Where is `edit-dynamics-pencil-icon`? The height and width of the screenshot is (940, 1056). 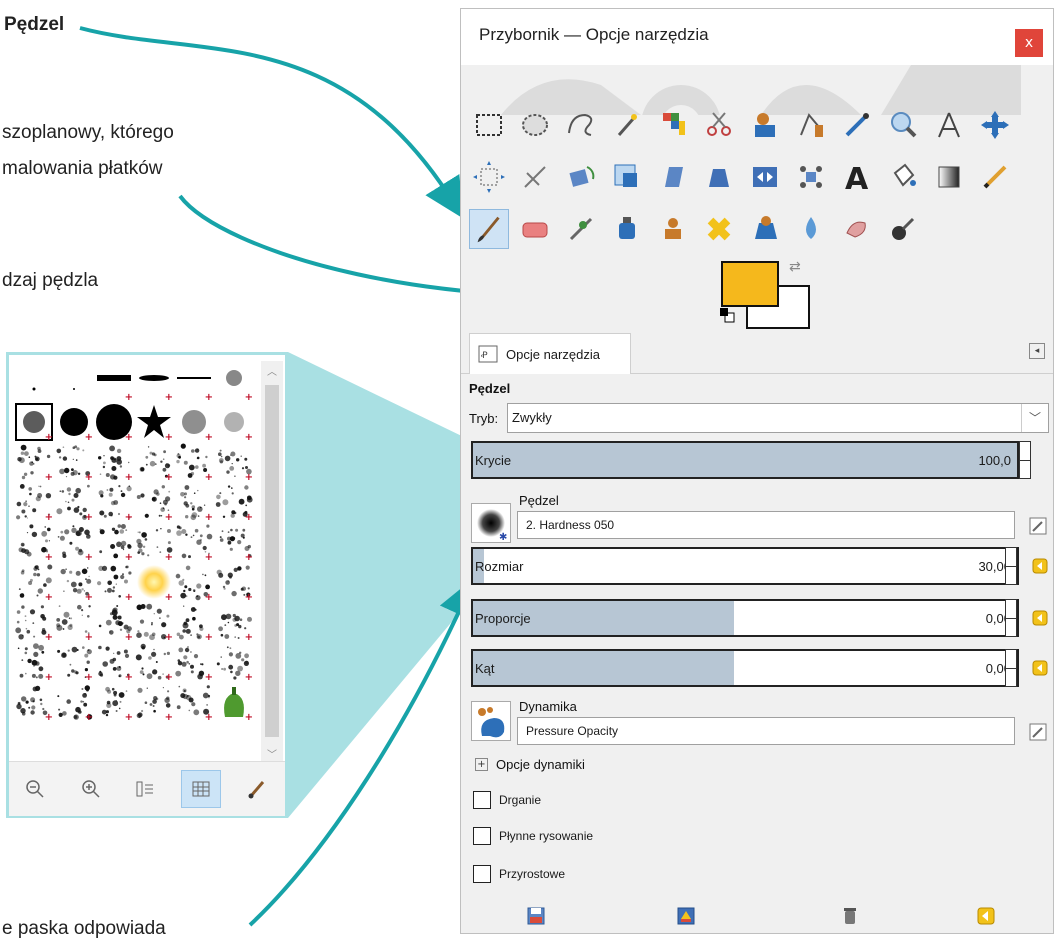
edit-dynamics-pencil-icon is located at coordinates (1038, 732).